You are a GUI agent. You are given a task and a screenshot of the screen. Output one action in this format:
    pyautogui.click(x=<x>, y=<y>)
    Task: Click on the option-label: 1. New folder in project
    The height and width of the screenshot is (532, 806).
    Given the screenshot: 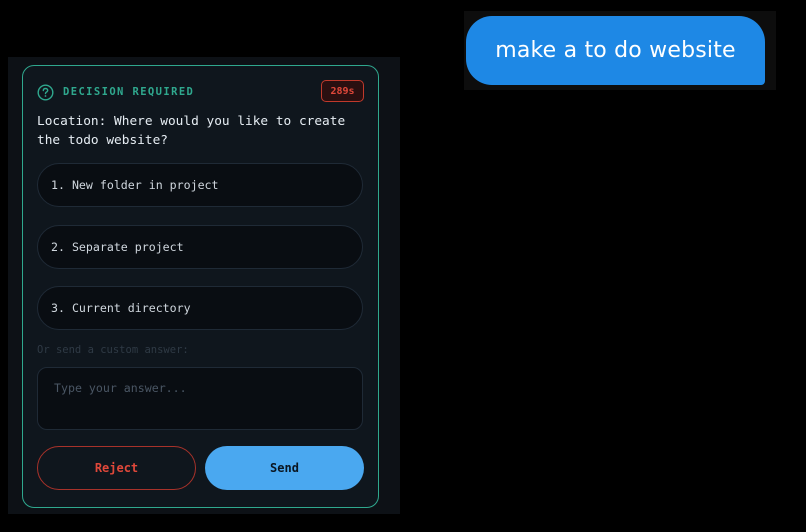 What is the action you would take?
    pyautogui.click(x=135, y=185)
    